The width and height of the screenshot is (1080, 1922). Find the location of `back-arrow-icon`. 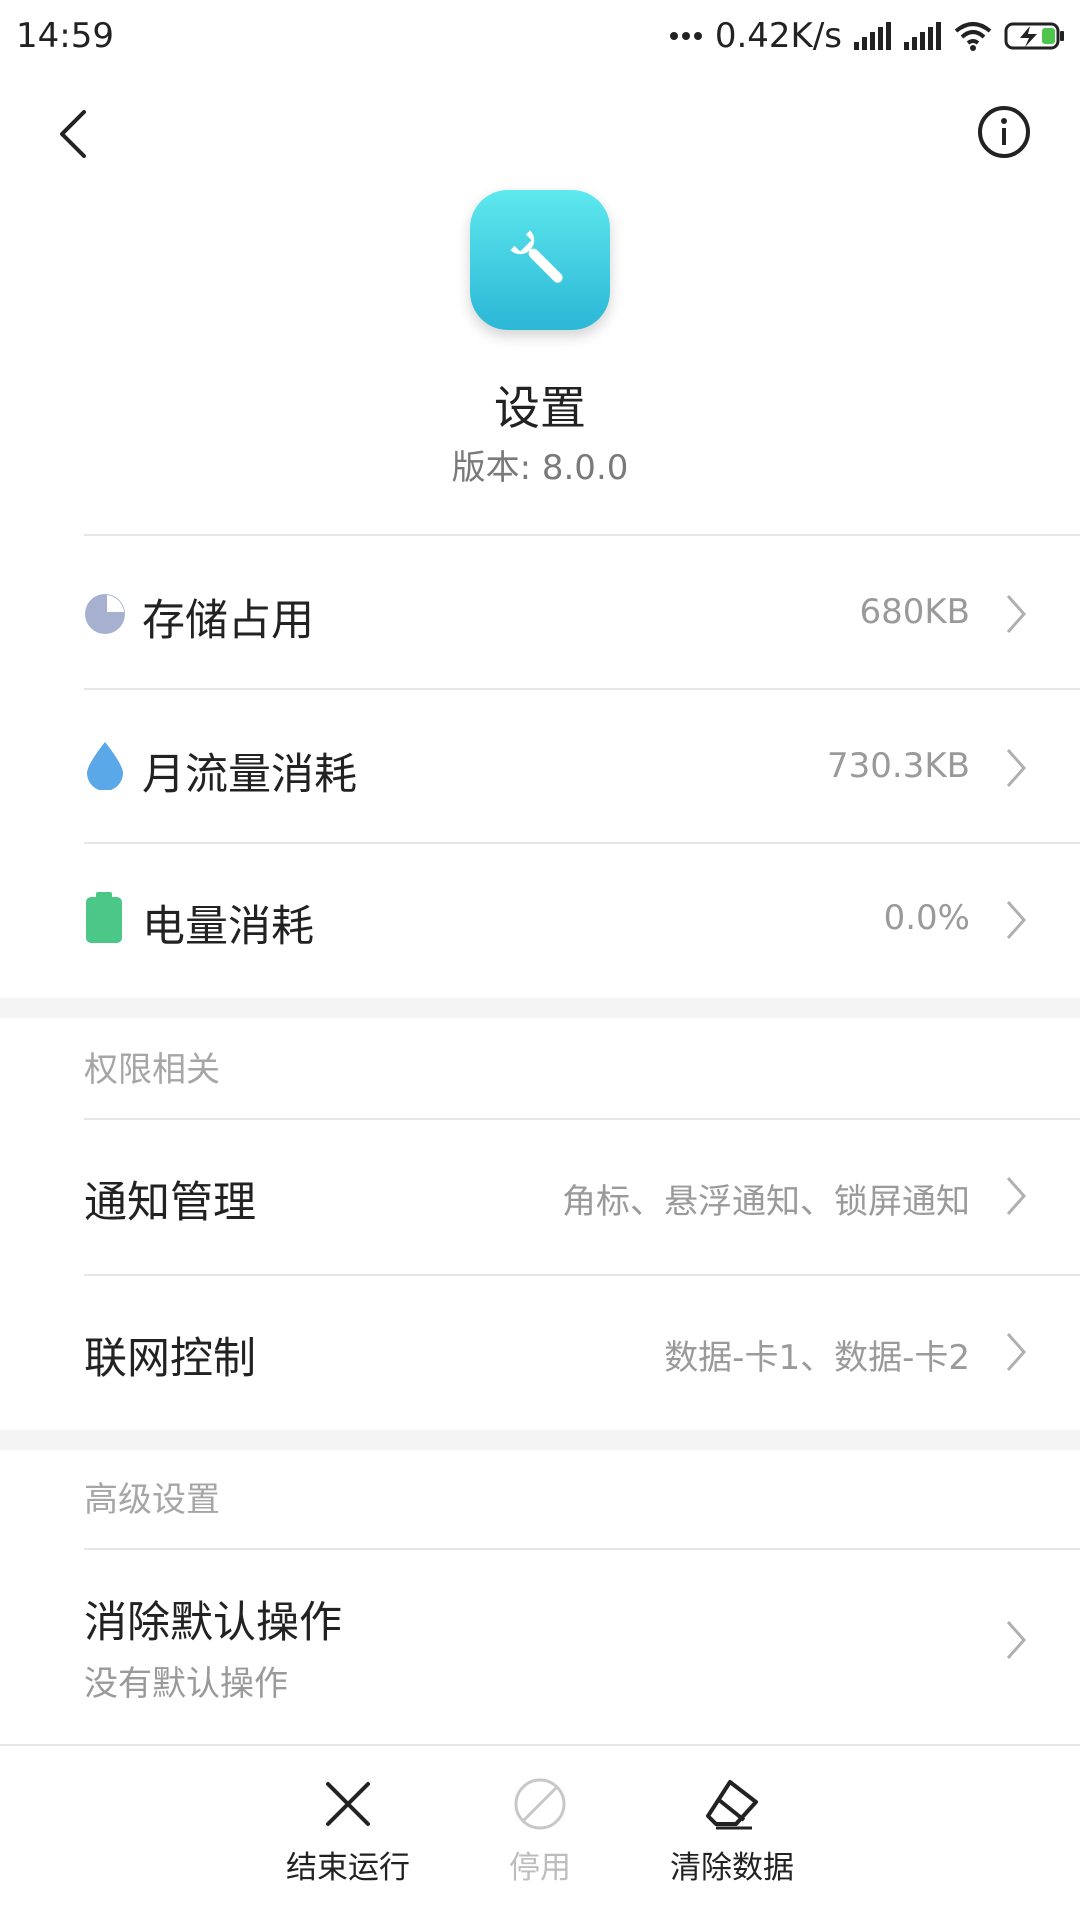

back-arrow-icon is located at coordinates (73, 134).